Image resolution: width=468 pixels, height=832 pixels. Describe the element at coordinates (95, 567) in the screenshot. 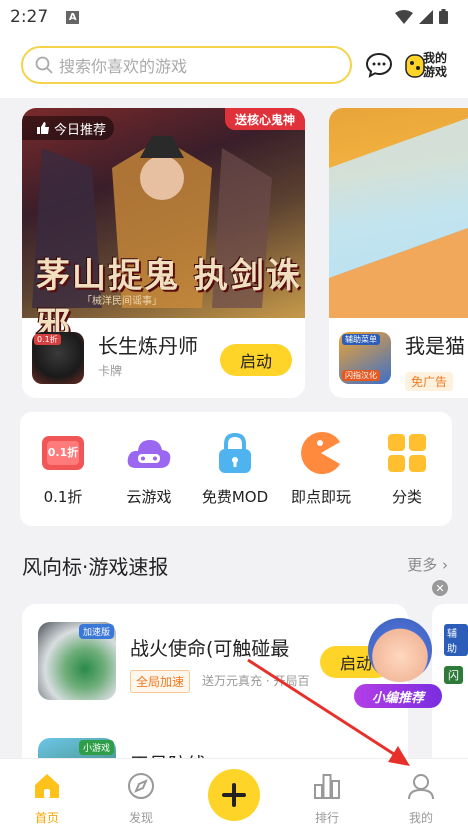

I see `section-title: 风向标·游戏速报` at that location.